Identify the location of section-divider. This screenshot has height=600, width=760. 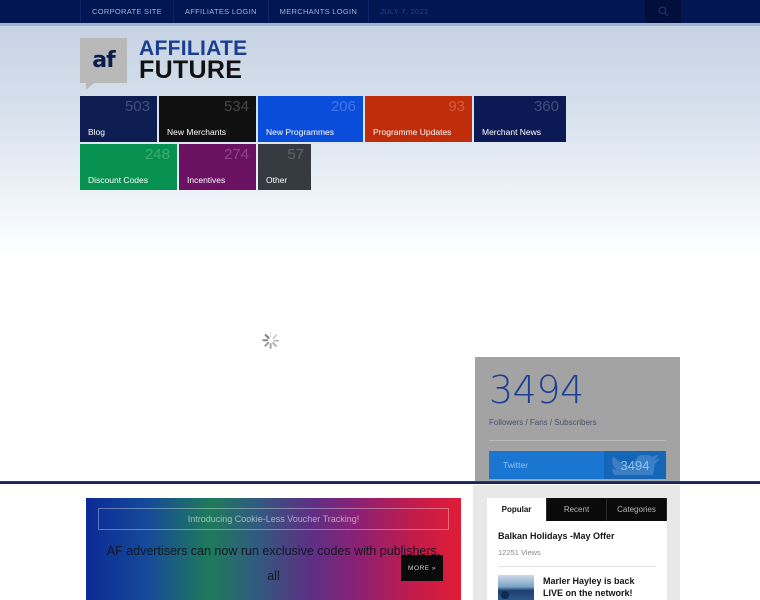
(380, 482).